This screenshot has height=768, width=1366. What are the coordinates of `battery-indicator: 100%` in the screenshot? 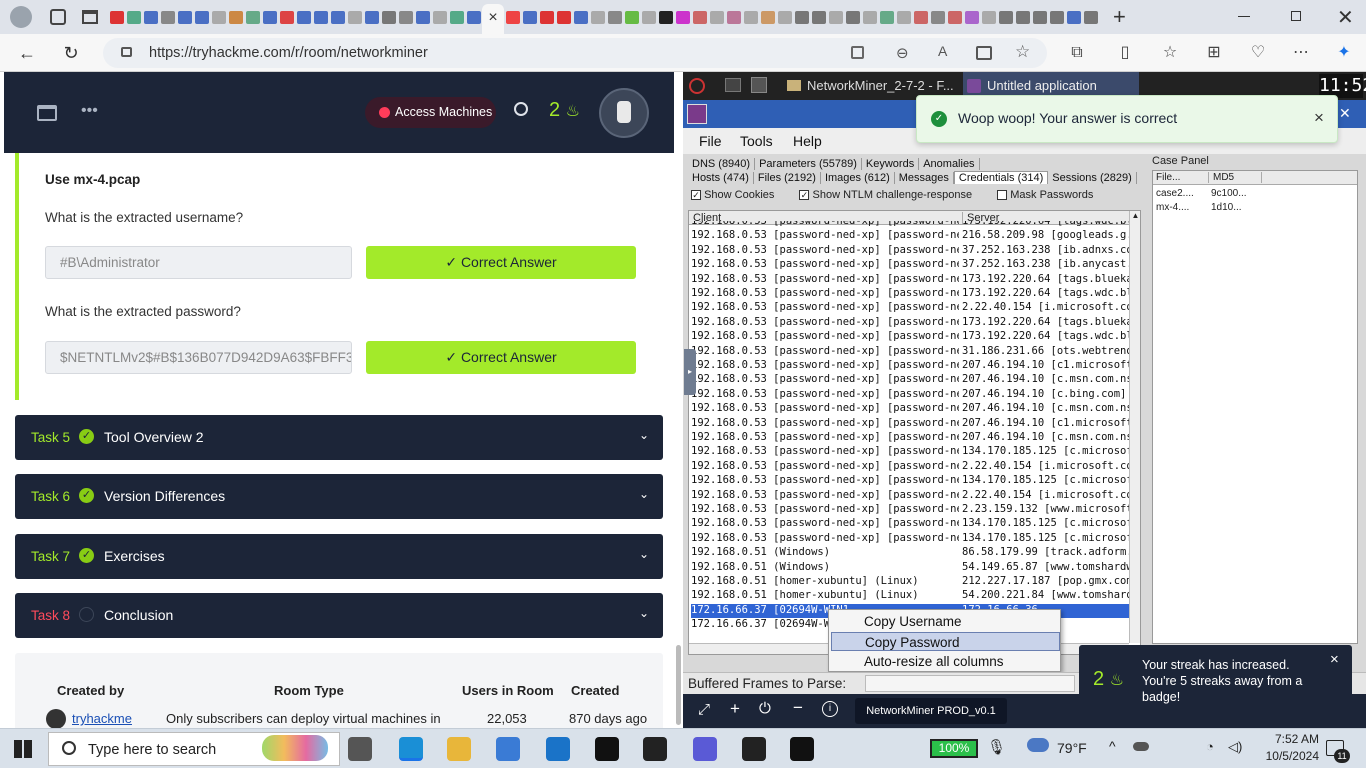 It's located at (954, 748).